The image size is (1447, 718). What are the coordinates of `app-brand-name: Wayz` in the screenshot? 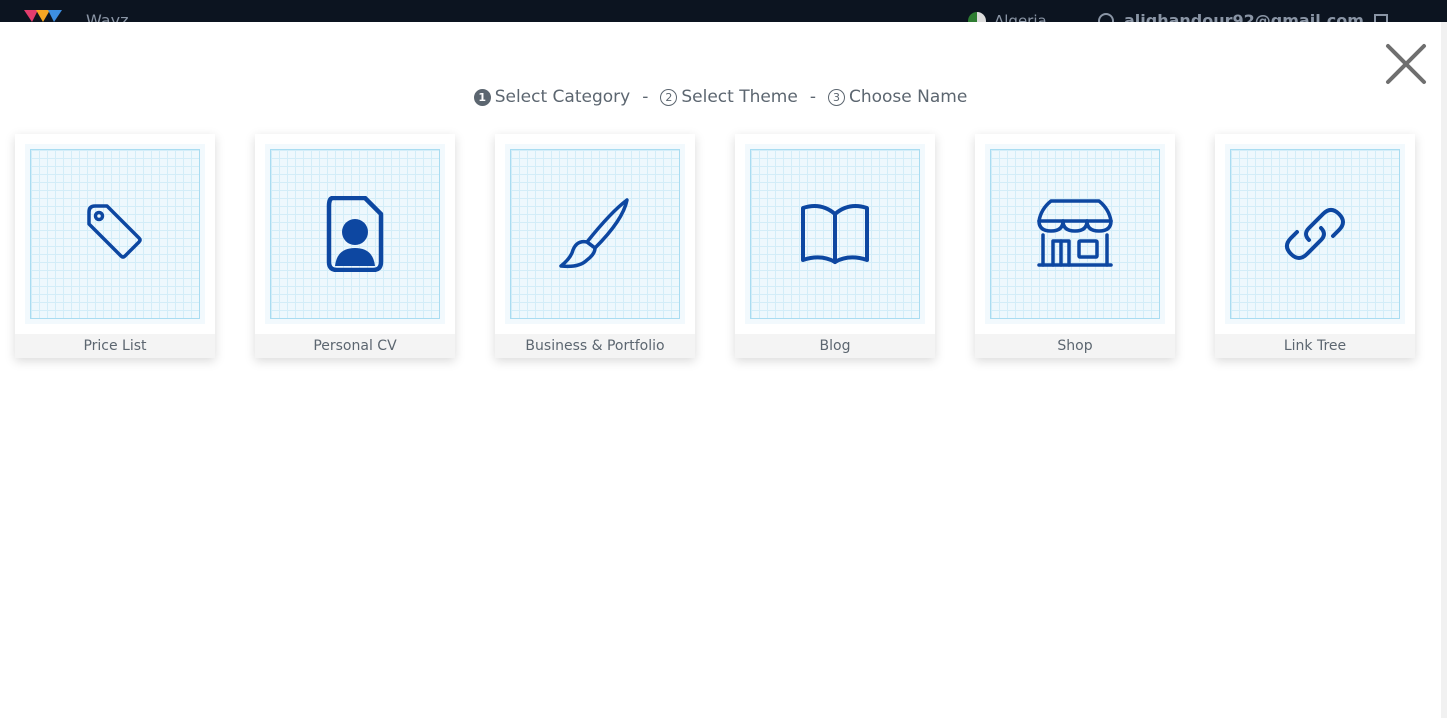 It's located at (107, 16).